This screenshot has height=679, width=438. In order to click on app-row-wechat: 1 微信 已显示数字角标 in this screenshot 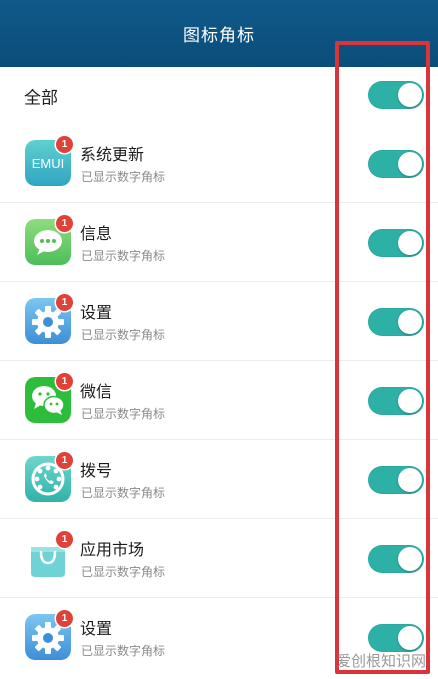, I will do `click(219, 400)`.